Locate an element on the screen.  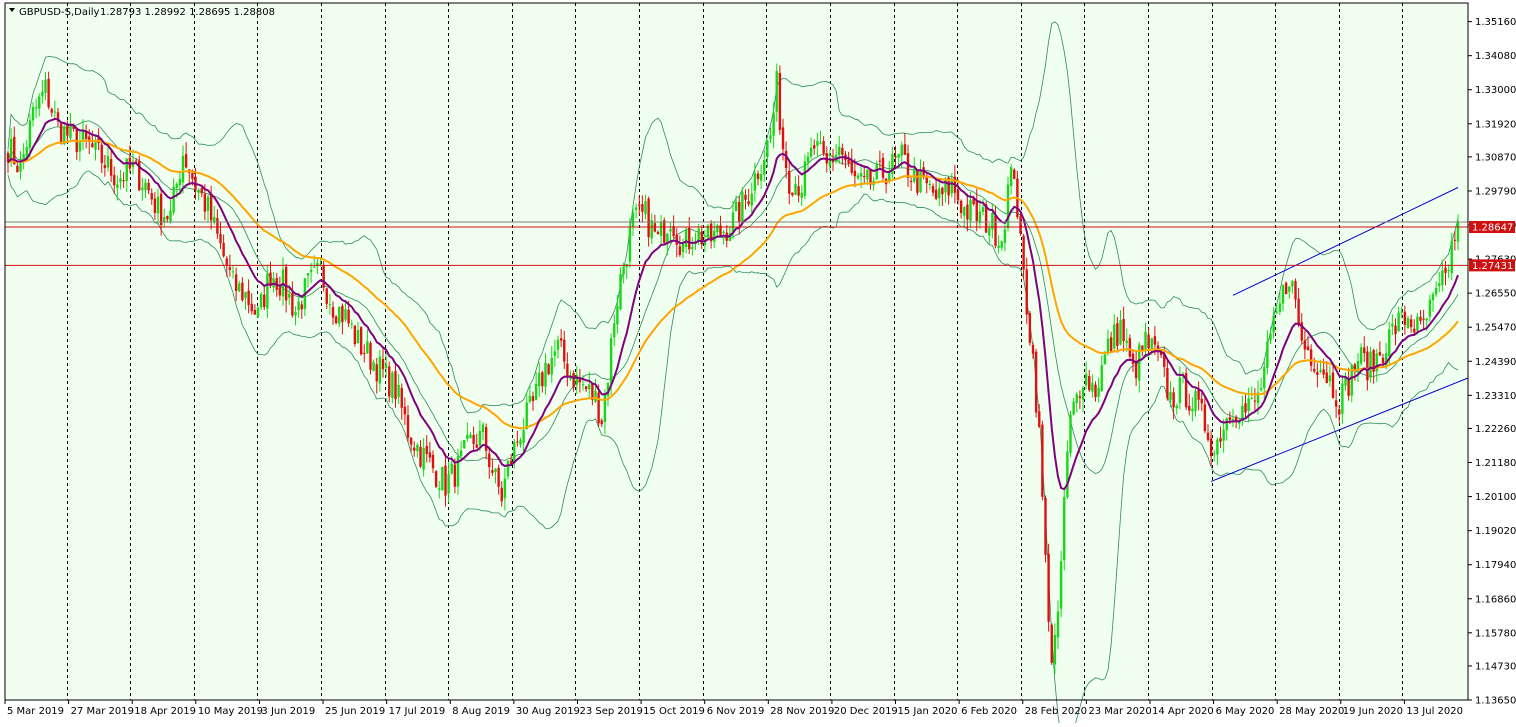
level-price-label: 1.27431 is located at coordinates (1492, 266).